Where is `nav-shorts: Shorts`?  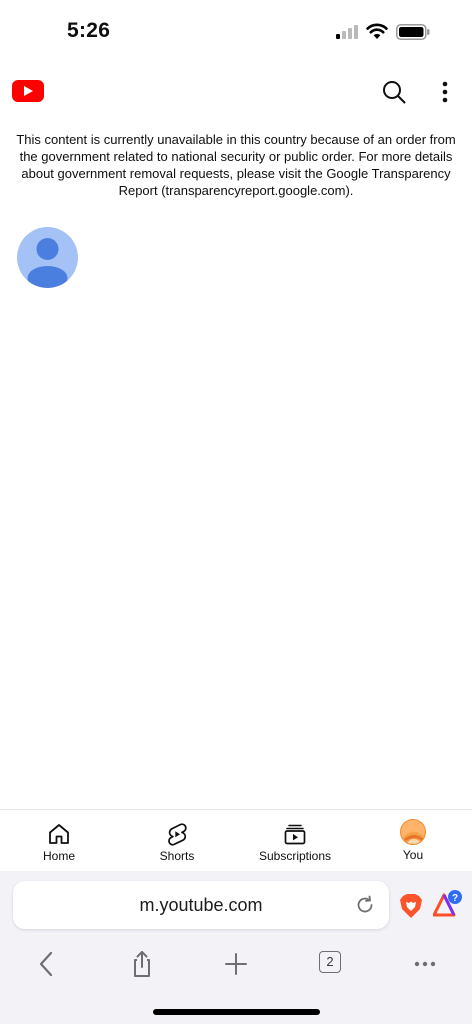
nav-shorts: Shorts is located at coordinates (177, 841).